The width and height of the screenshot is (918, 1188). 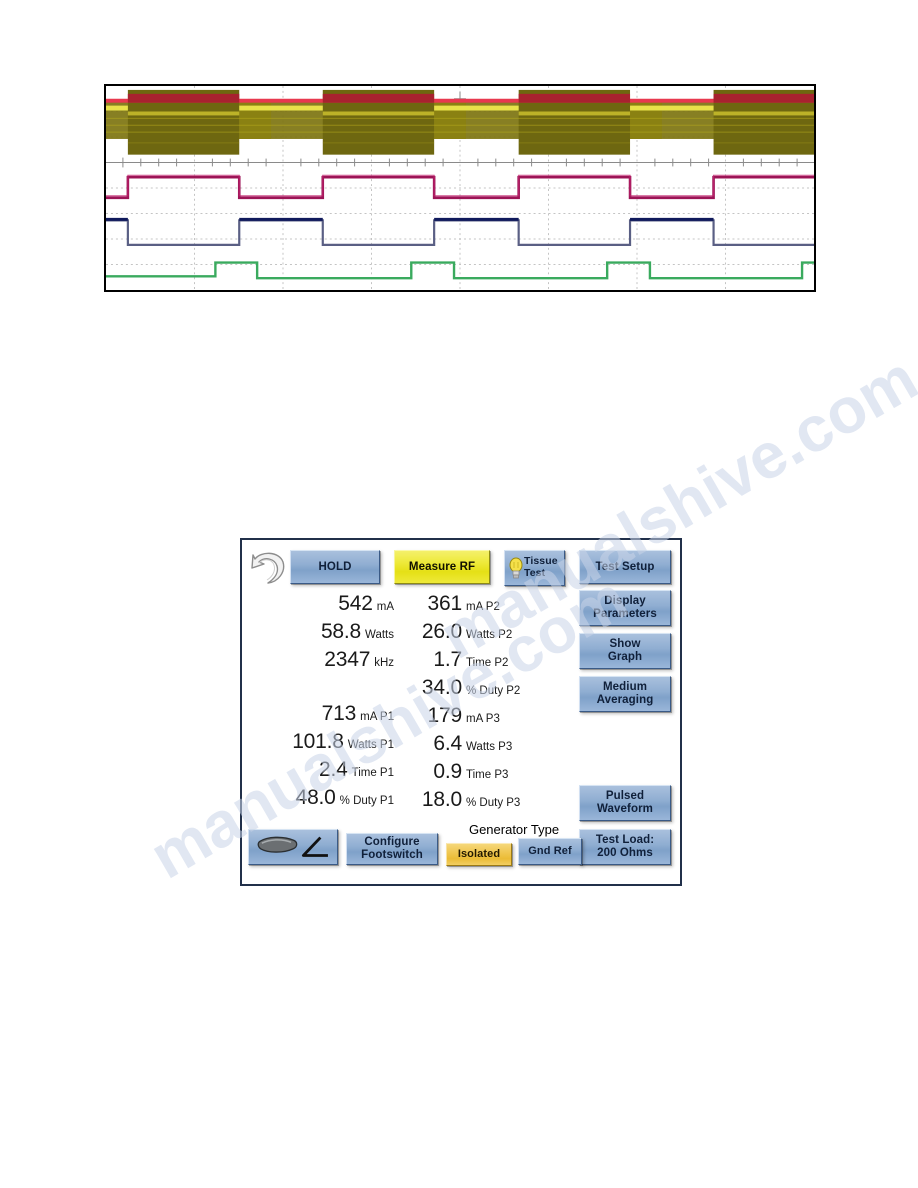 I want to click on averaging-line2: Averaging, so click(x=625, y=700).